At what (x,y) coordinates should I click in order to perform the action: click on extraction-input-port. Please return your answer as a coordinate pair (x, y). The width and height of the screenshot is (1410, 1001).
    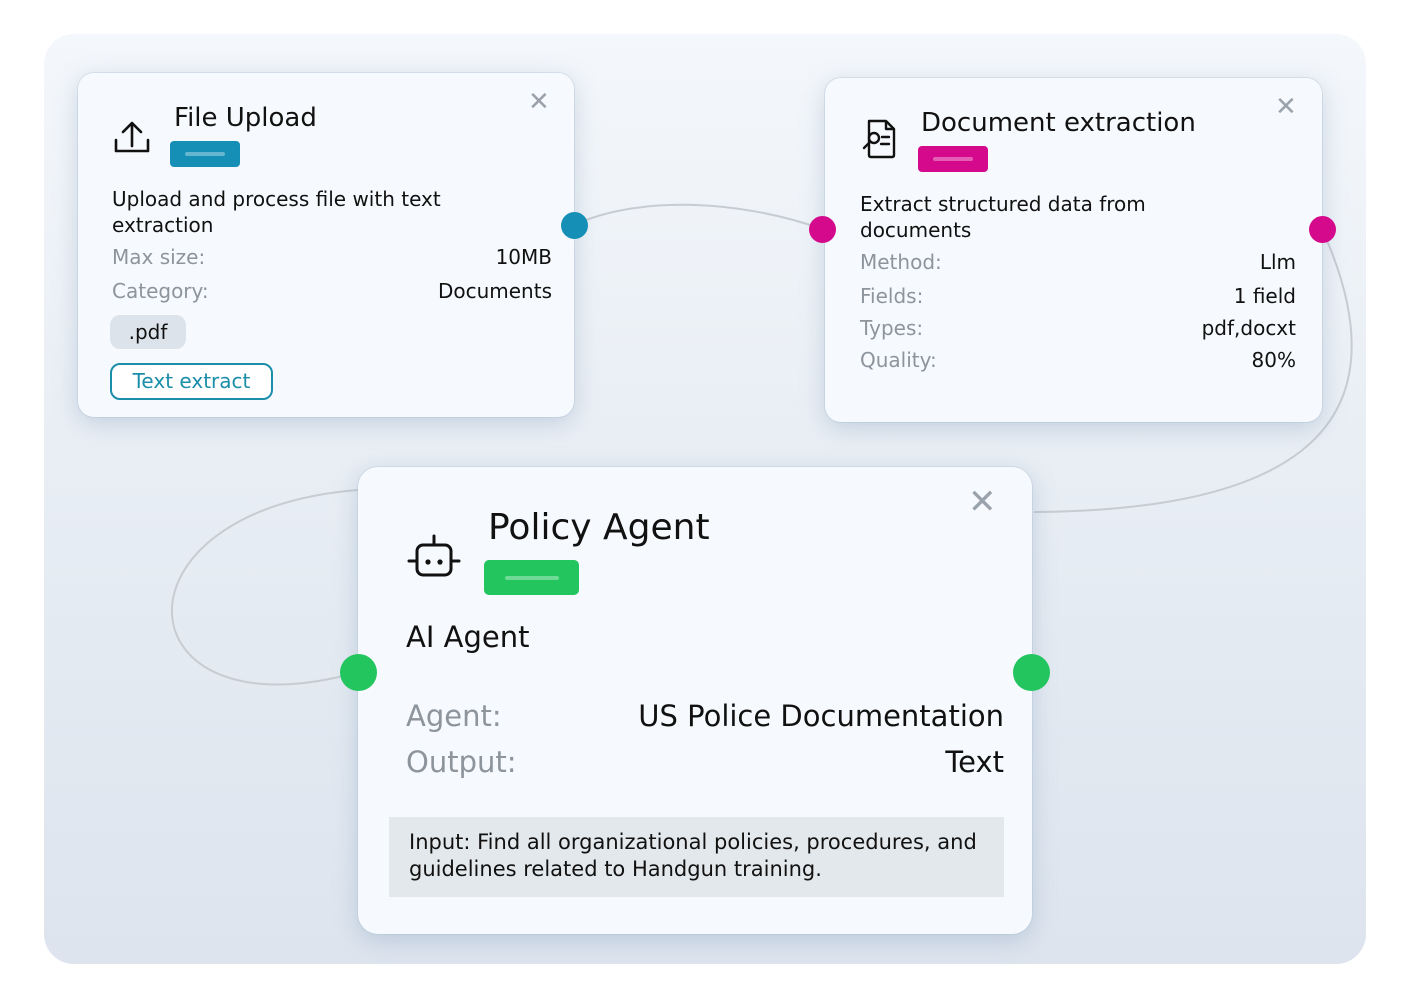
    Looking at the image, I should click on (822, 229).